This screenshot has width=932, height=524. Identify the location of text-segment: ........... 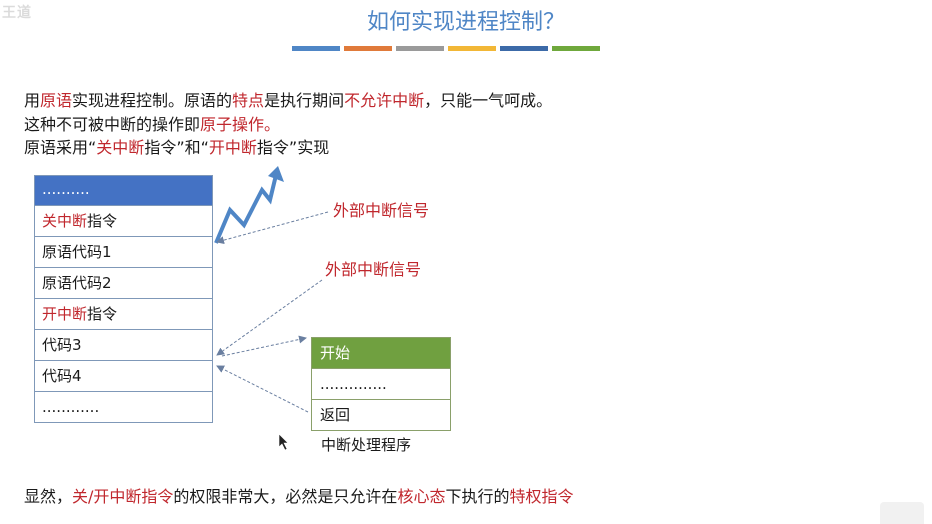
(66, 189).